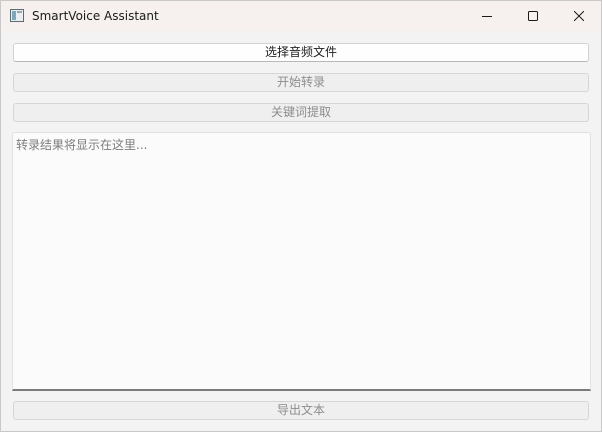 This screenshot has height=432, width=602. I want to click on close-icon, so click(579, 16).